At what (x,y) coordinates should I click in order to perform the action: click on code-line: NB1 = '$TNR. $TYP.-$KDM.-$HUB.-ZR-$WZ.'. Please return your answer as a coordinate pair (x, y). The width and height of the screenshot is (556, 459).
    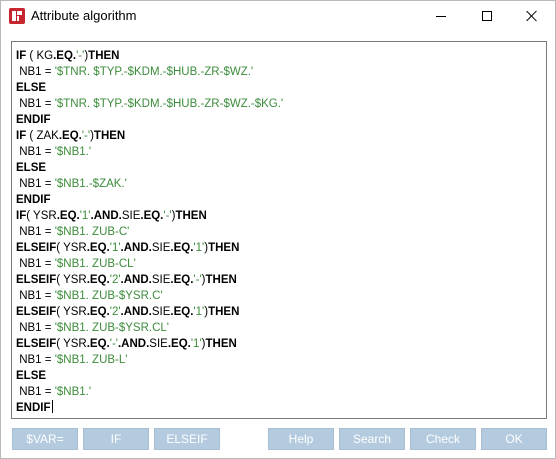
    Looking at the image, I should click on (281, 72).